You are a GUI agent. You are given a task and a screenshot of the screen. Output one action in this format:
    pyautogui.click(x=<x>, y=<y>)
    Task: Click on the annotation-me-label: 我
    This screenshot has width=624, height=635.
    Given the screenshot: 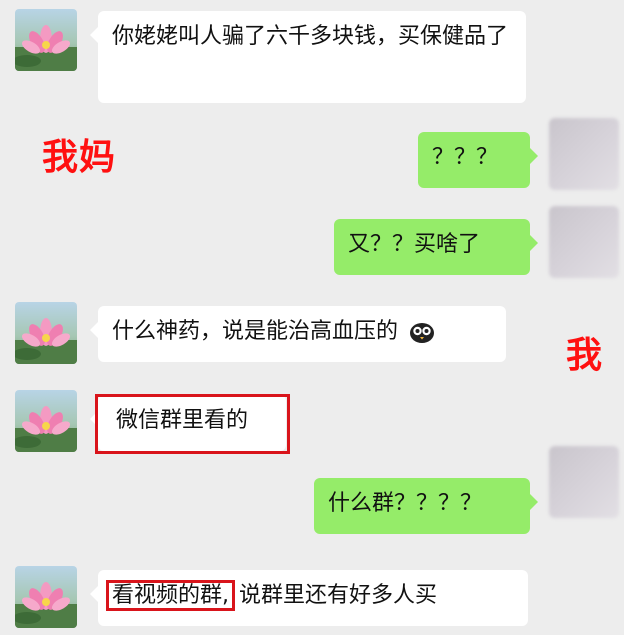 What is the action you would take?
    pyautogui.click(x=585, y=355)
    